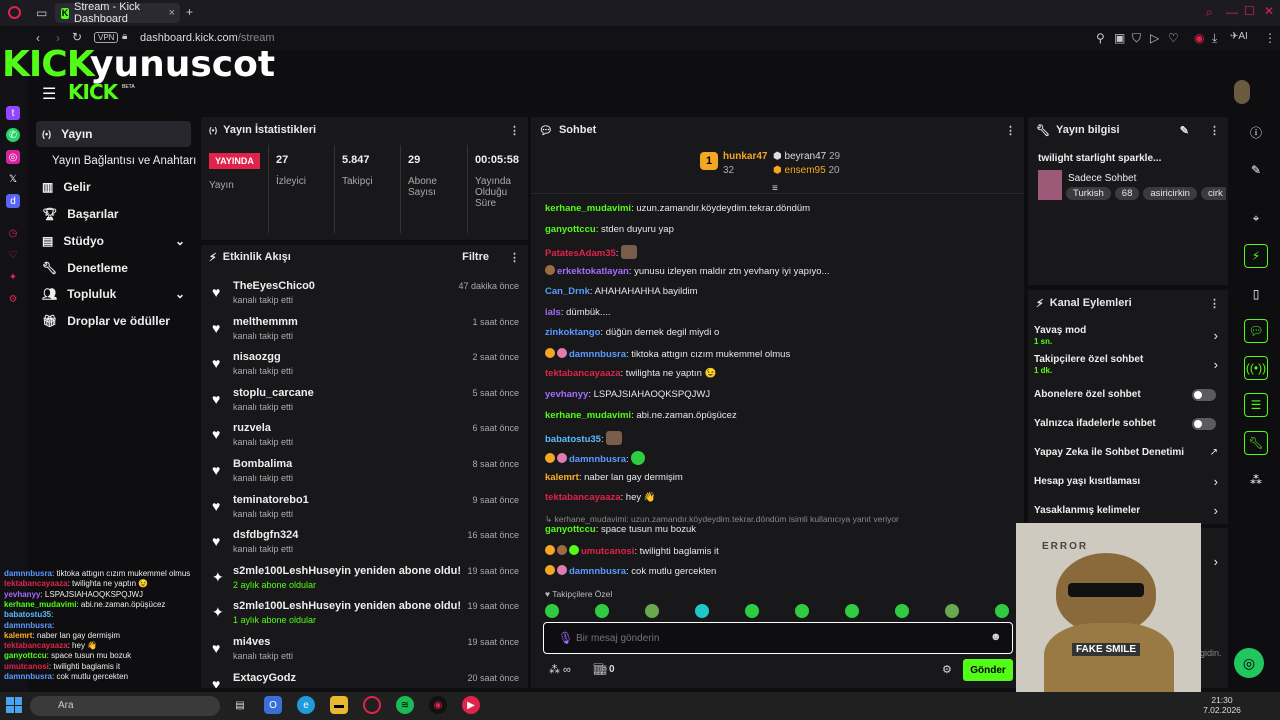 The image size is (1280, 720). What do you see at coordinates (365, 367) in the screenshot?
I see `activity-item: ♥ nisaozgg kanalı takip etti 2 saat önce` at bounding box center [365, 367].